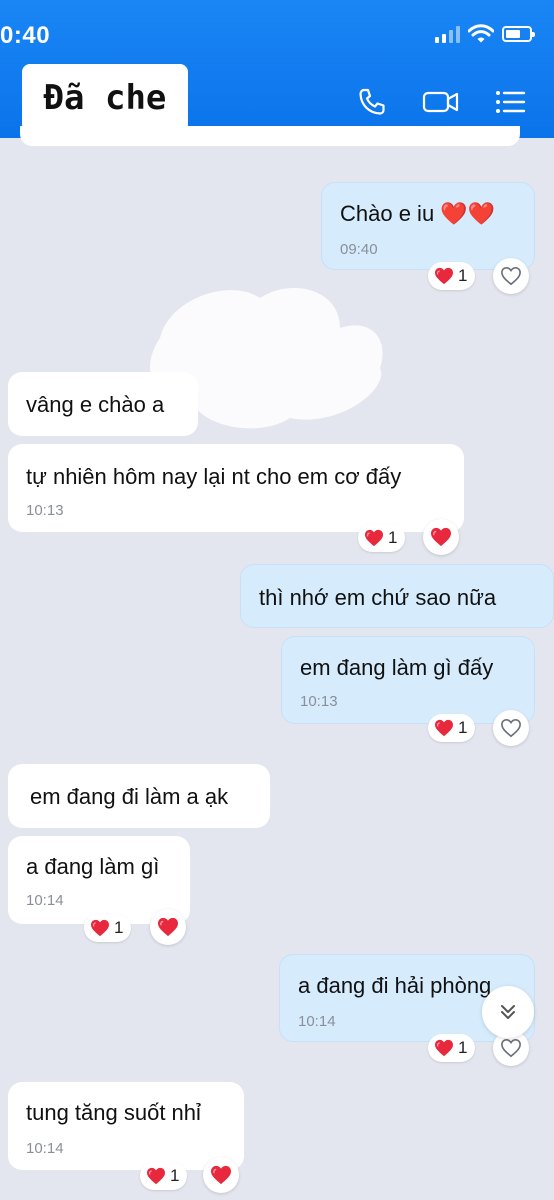 This screenshot has width=554, height=1200. I want to click on message-text: em đang đi làm a ạk, so click(129, 796).